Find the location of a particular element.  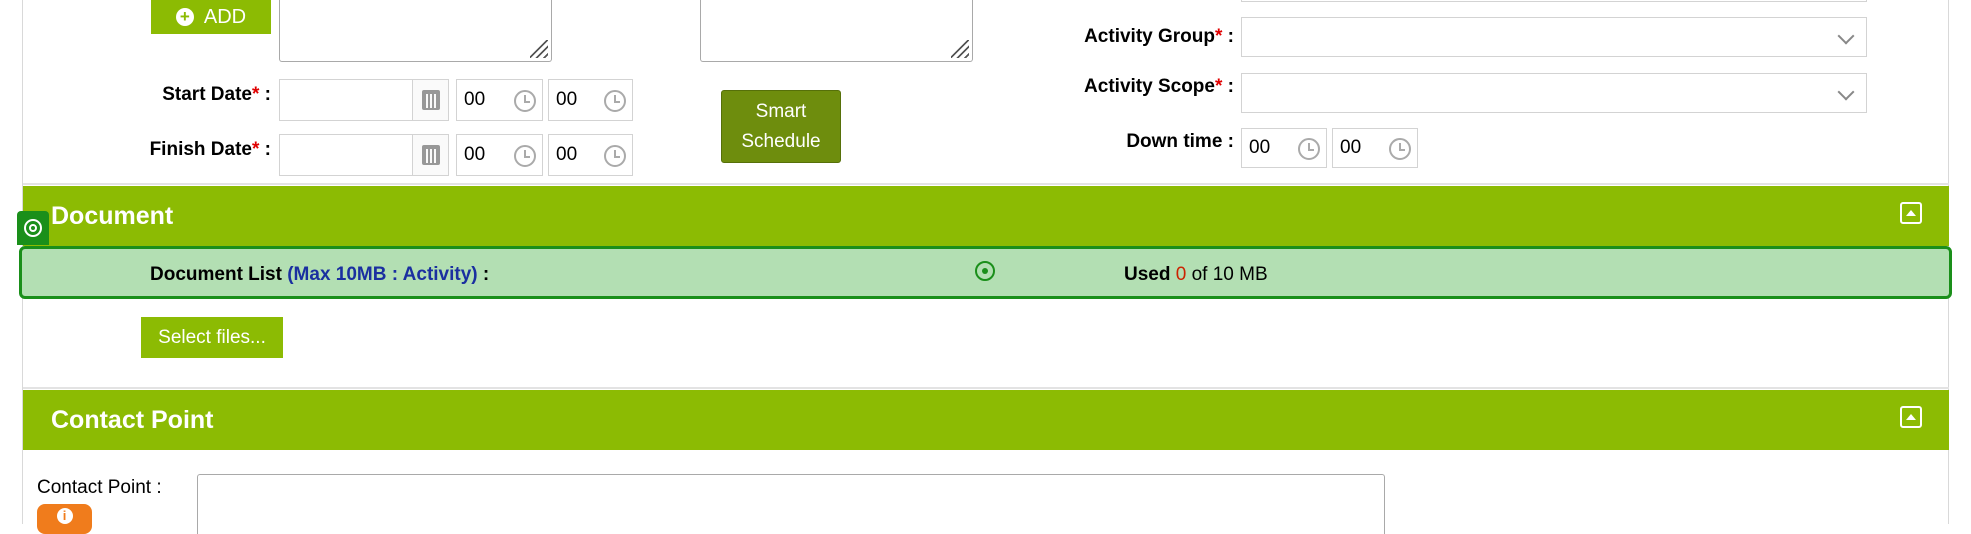

finish-date-input is located at coordinates (346, 155).